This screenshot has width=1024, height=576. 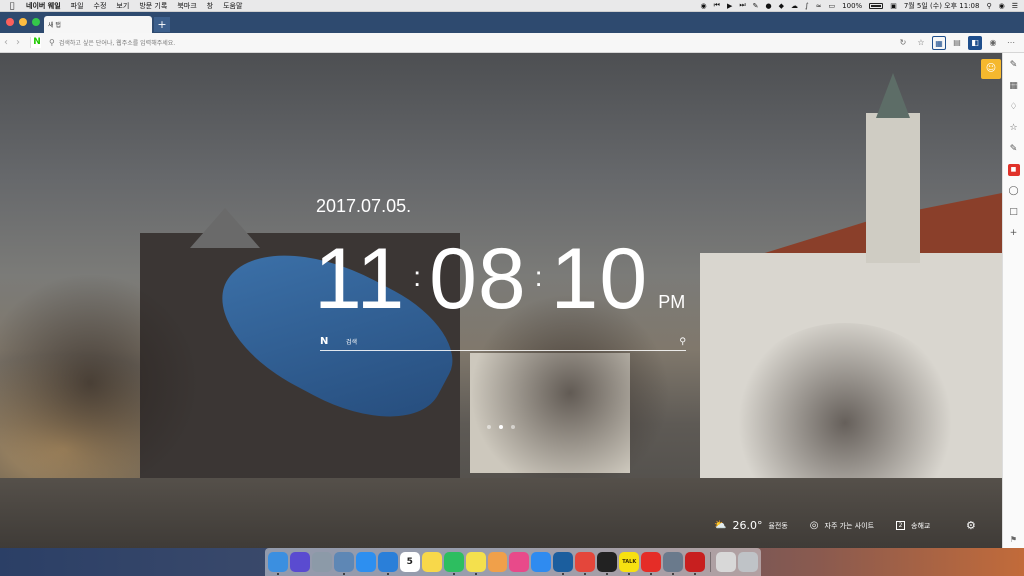 What do you see at coordinates (1014, 149) in the screenshot?
I see `sidebar-clipboard-icon: ✎` at bounding box center [1014, 149].